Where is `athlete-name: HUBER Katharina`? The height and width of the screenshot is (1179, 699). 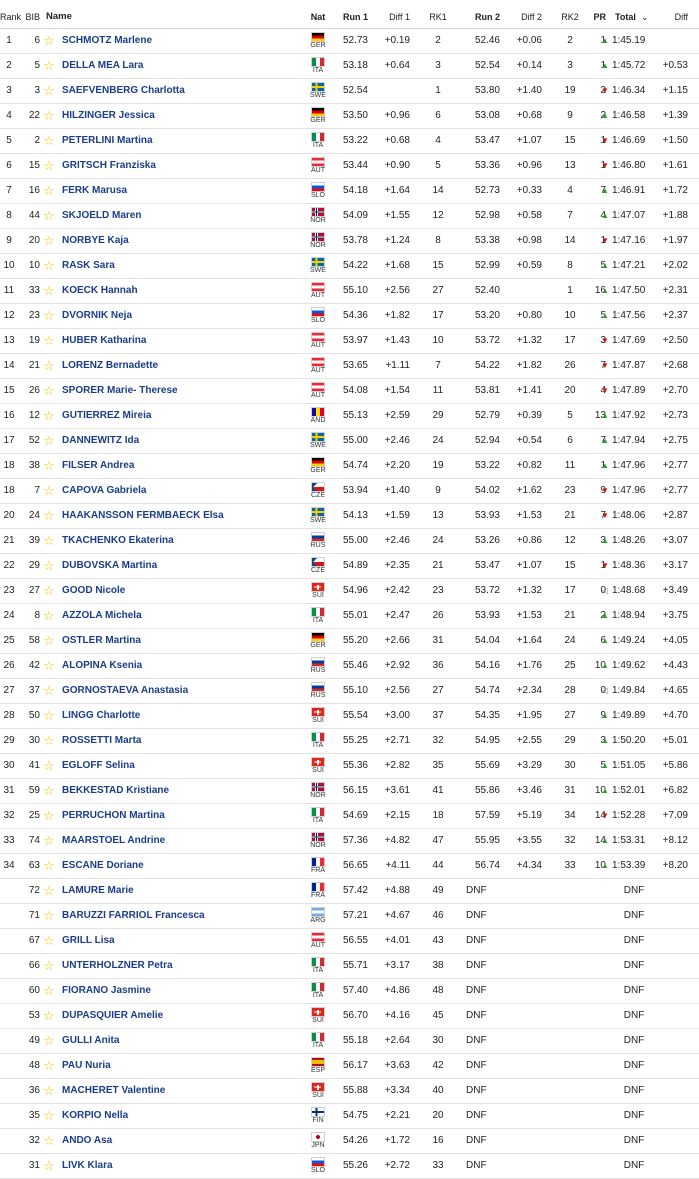 athlete-name: HUBER Katharina is located at coordinates (104, 341).